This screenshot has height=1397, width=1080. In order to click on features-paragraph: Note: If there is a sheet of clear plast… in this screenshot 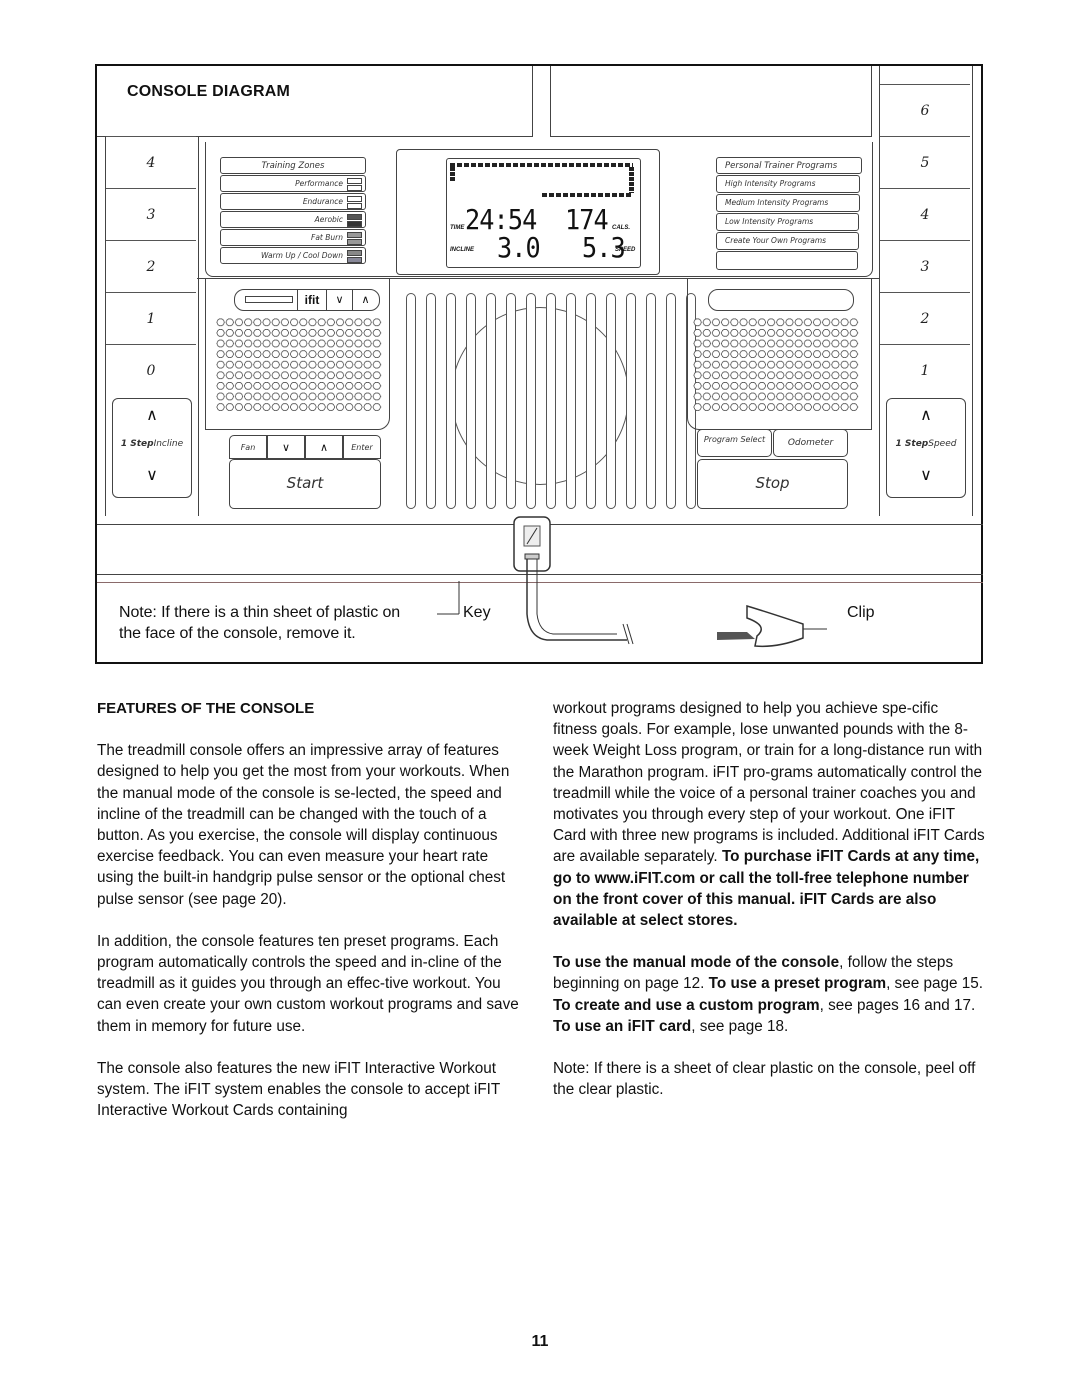, I will do `click(764, 1079)`.